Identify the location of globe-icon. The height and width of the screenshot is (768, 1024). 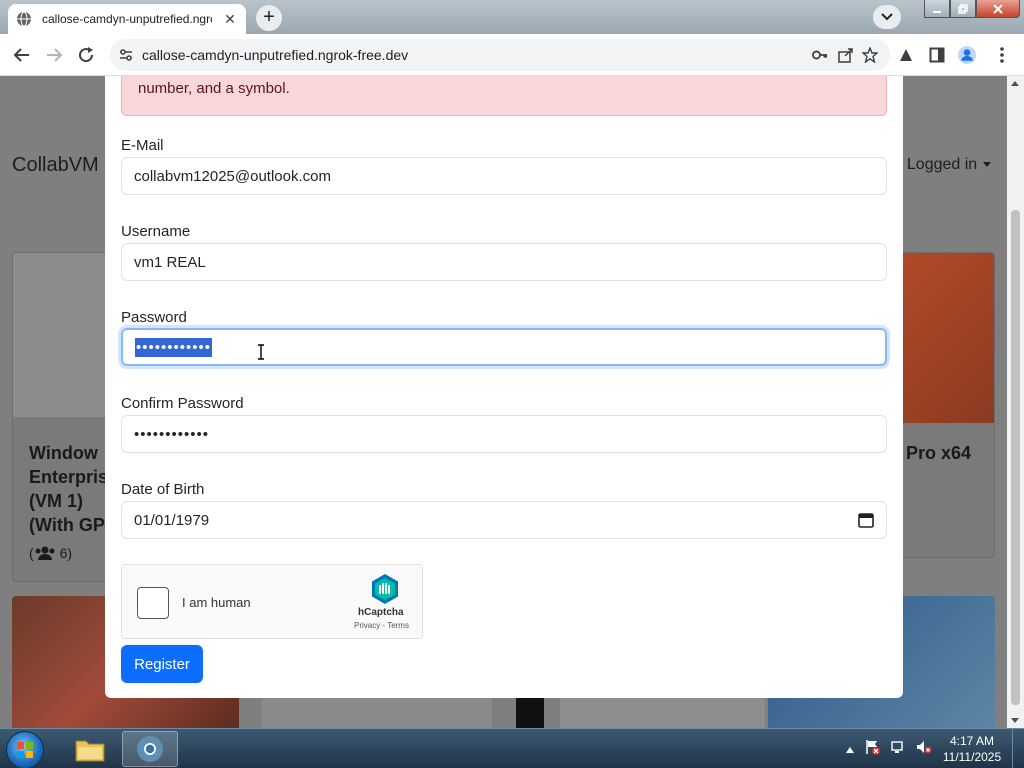
(24, 19).